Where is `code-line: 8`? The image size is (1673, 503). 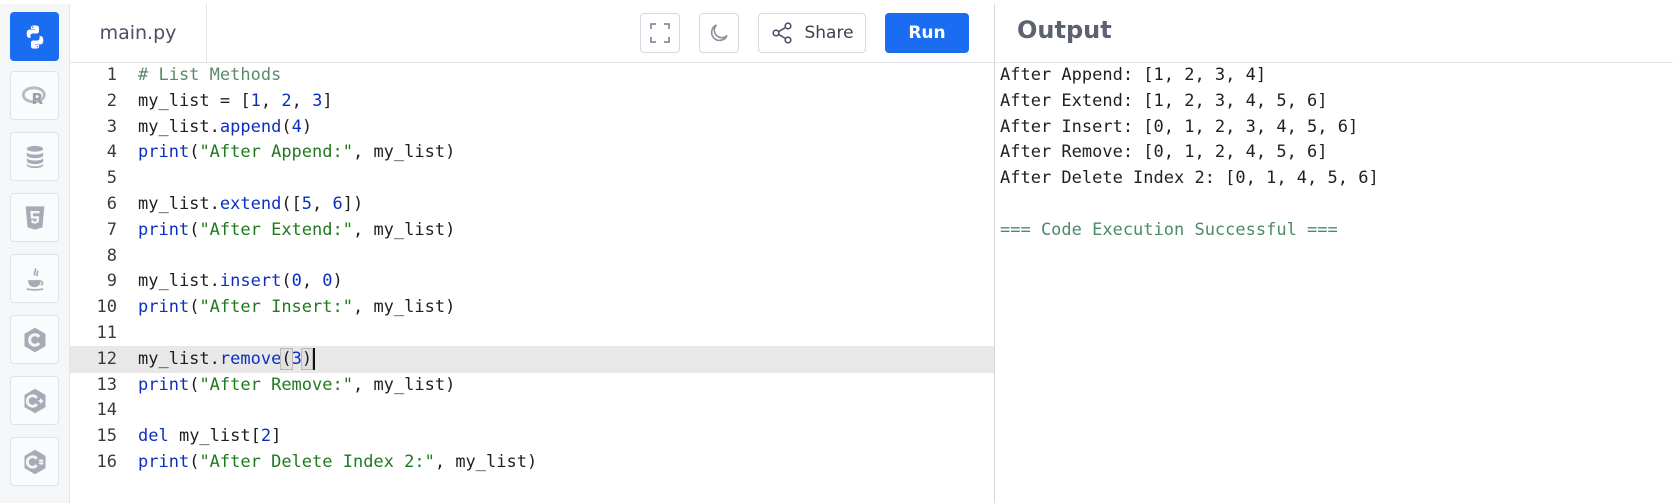 code-line: 8 is located at coordinates (532, 257).